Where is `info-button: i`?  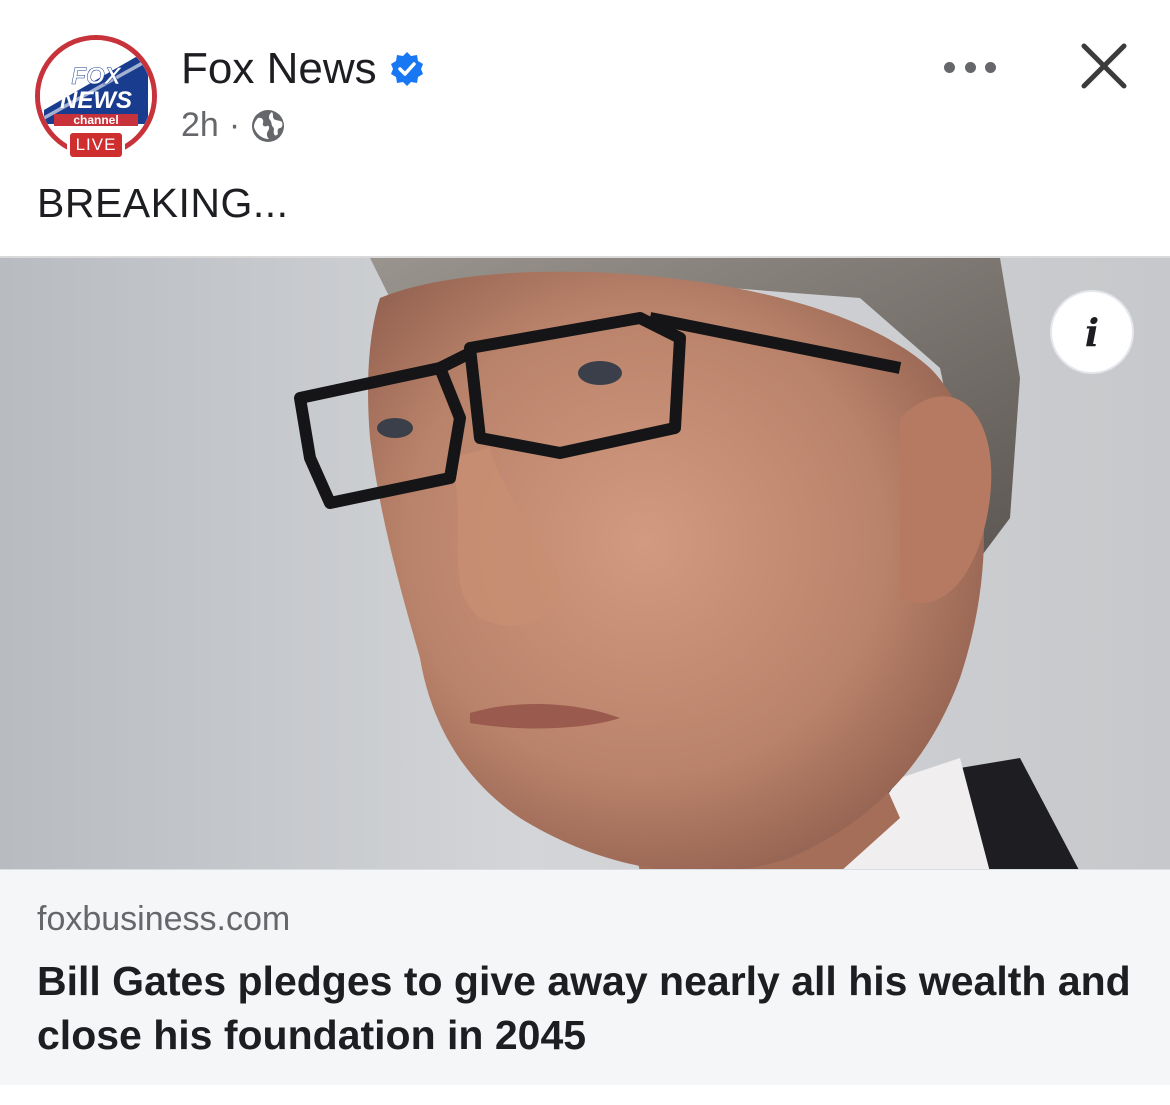
info-button: i is located at coordinates (1092, 332).